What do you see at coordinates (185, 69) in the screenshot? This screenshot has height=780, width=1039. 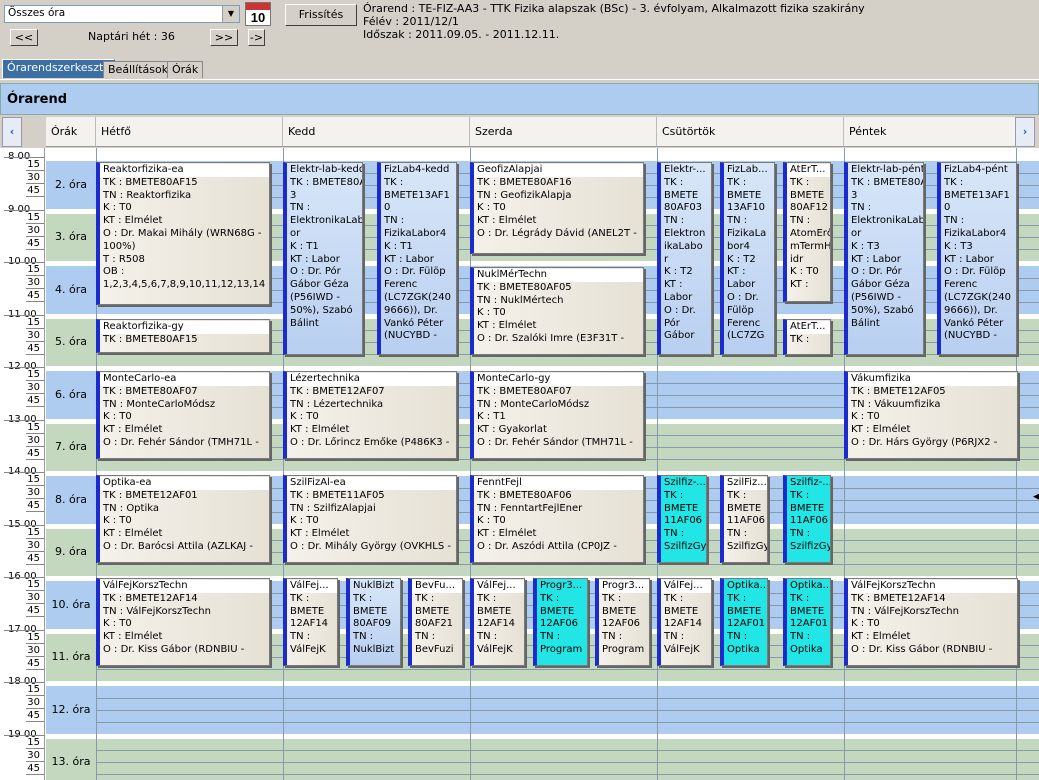 I see `tab-hours: Órák` at bounding box center [185, 69].